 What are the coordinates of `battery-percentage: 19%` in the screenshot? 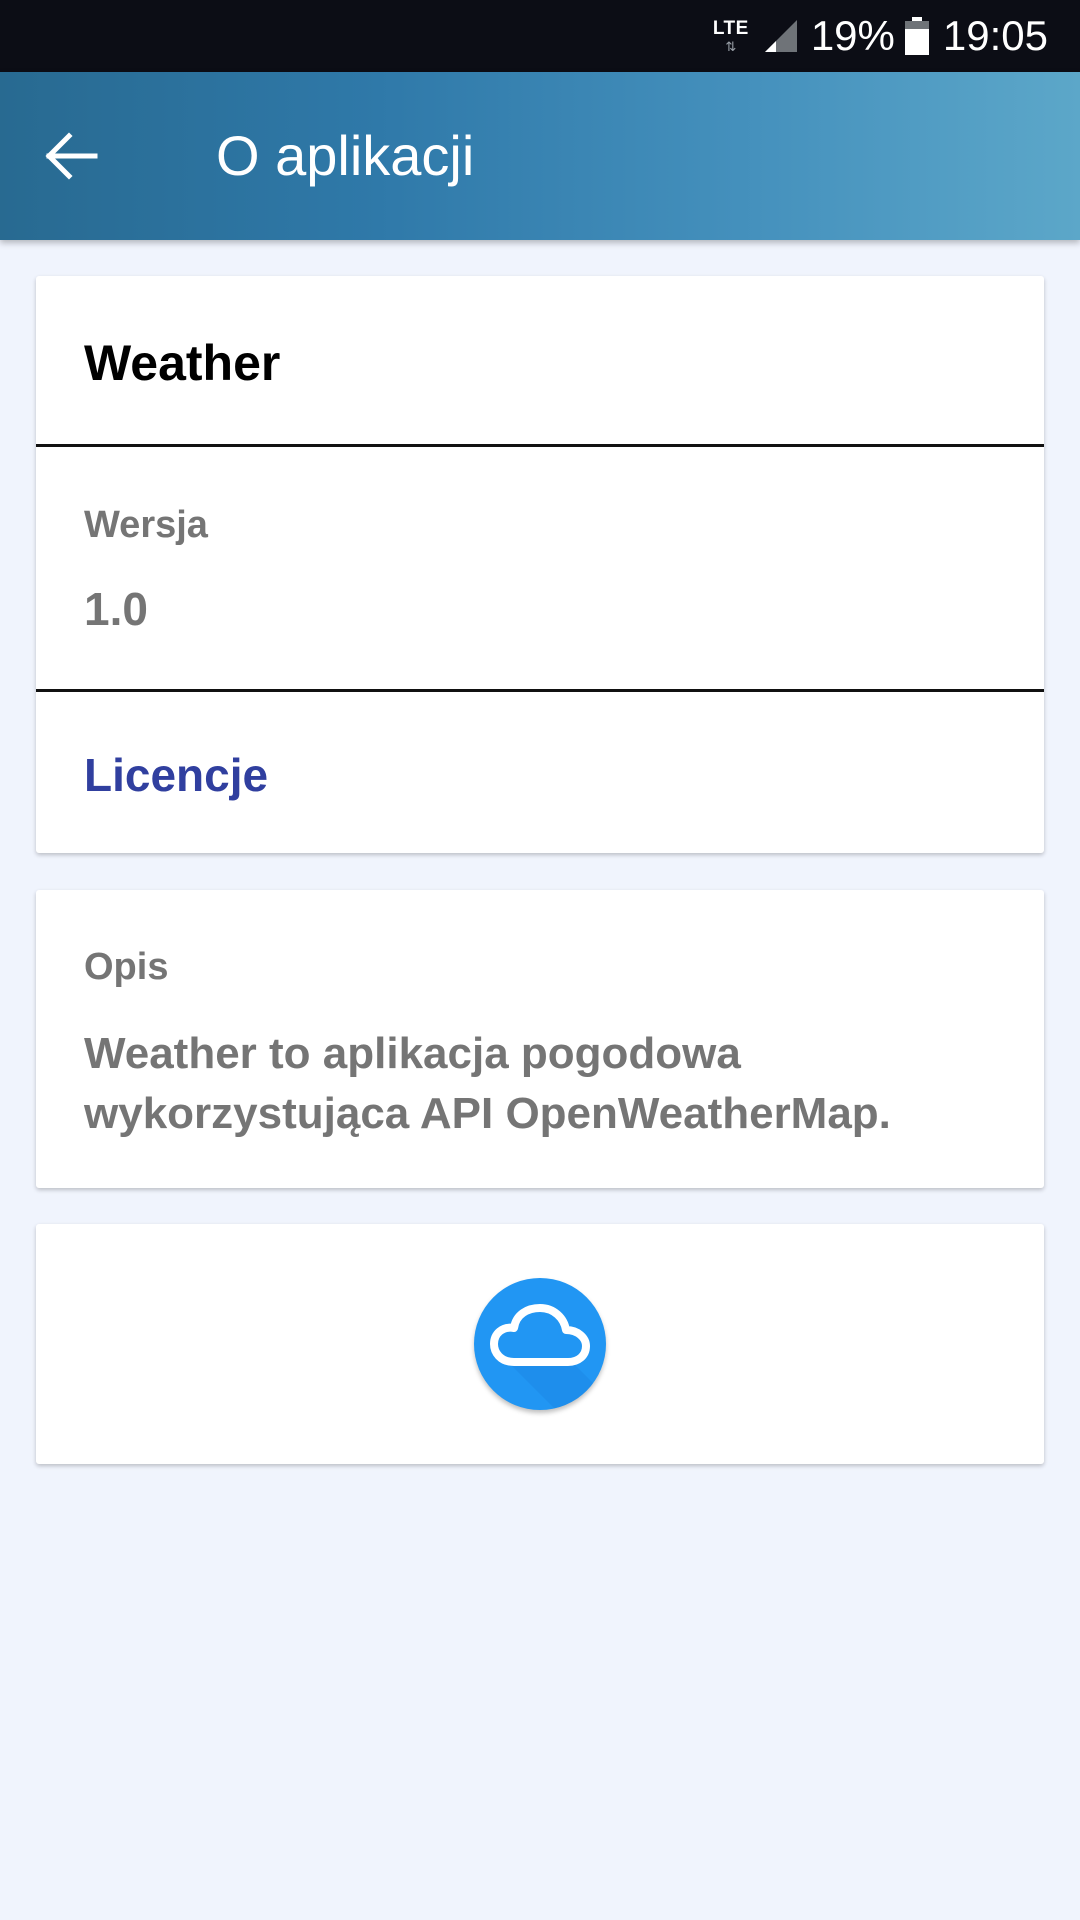 It's located at (852, 35).